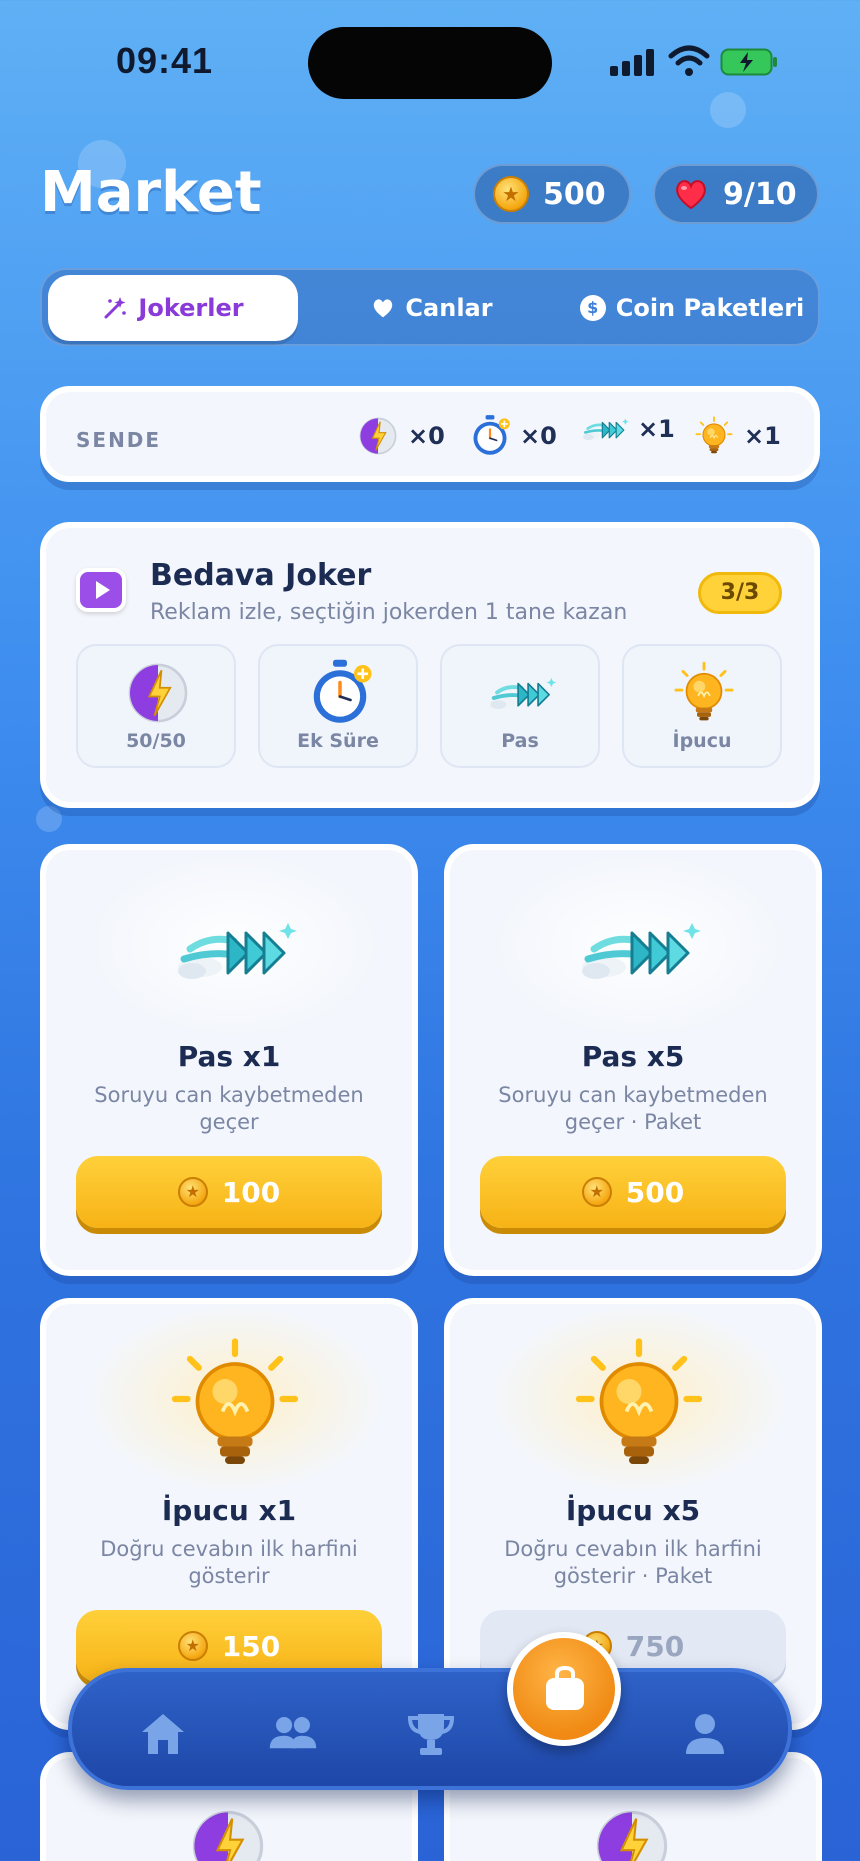  I want to click on shopping-bag-icon, so click(565, 1688).